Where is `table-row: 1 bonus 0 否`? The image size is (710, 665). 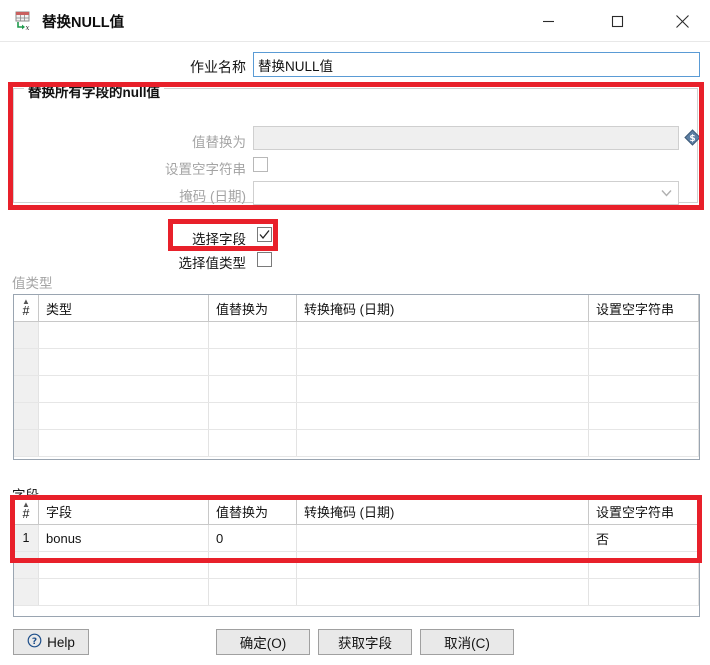 table-row: 1 bonus 0 否 is located at coordinates (356, 538).